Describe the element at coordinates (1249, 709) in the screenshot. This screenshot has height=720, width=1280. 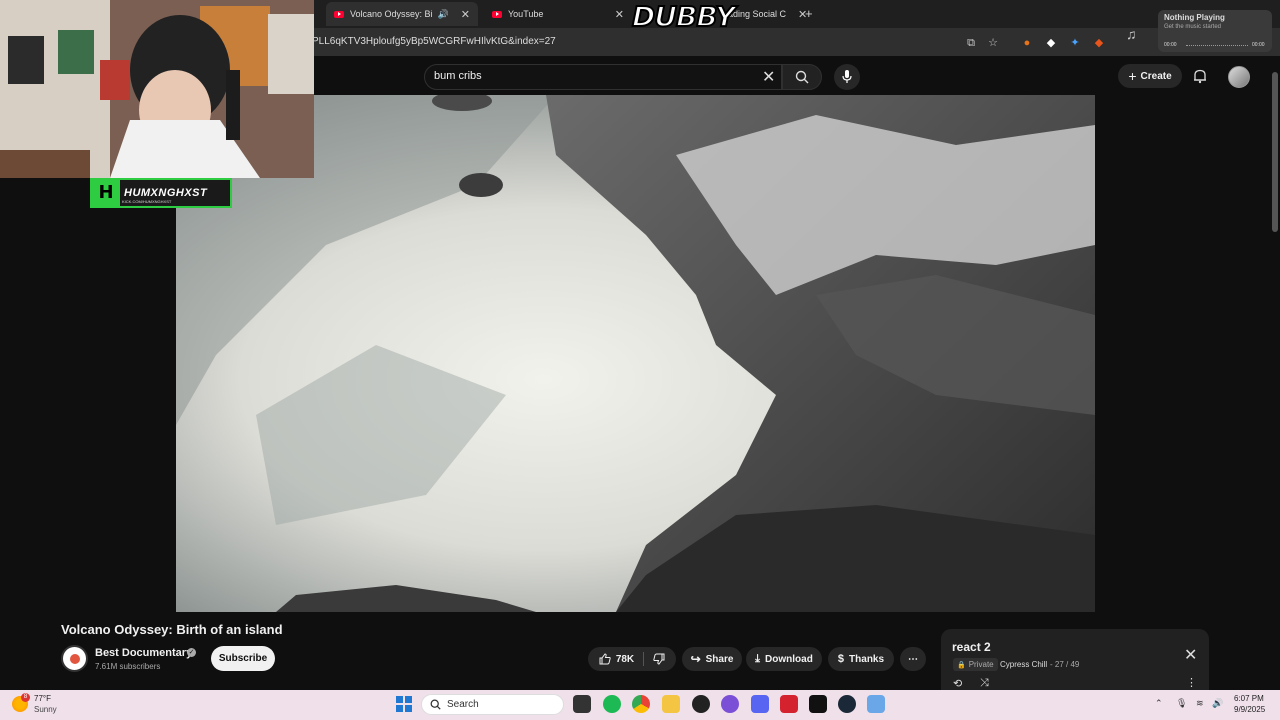
I see `clock-date: 9/9/2025` at that location.